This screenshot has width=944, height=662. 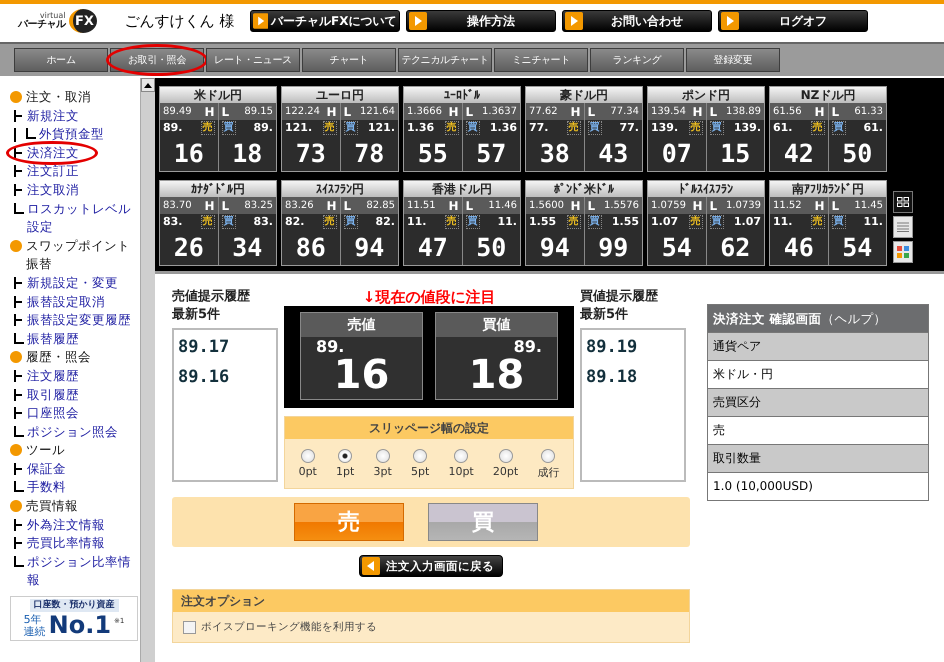 What do you see at coordinates (429, 297) in the screenshot?
I see `annotation-text: ↓現在の値段に注目` at bounding box center [429, 297].